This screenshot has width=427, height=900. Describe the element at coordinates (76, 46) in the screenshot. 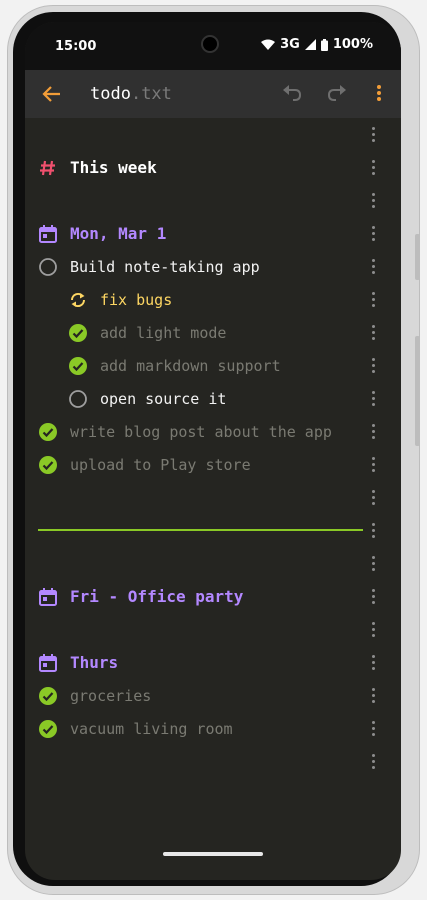

I see `status-time: 15:00` at that location.